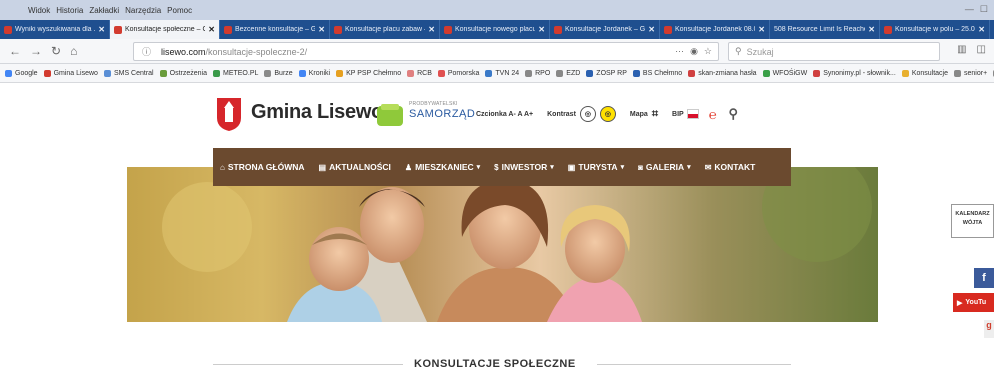 This screenshot has width=994, height=370. What do you see at coordinates (657, 73) in the screenshot?
I see `bookmark-item: BS Chełmno` at bounding box center [657, 73].